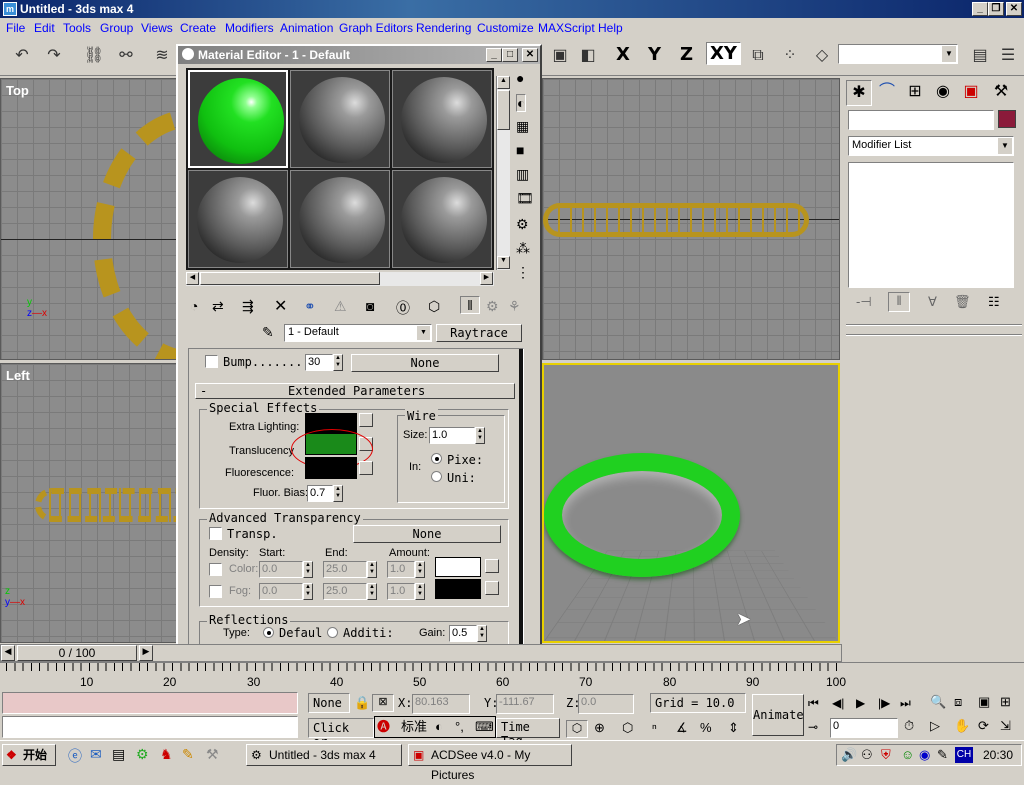  I want to click on reflections-additive-radio, so click(332, 632).